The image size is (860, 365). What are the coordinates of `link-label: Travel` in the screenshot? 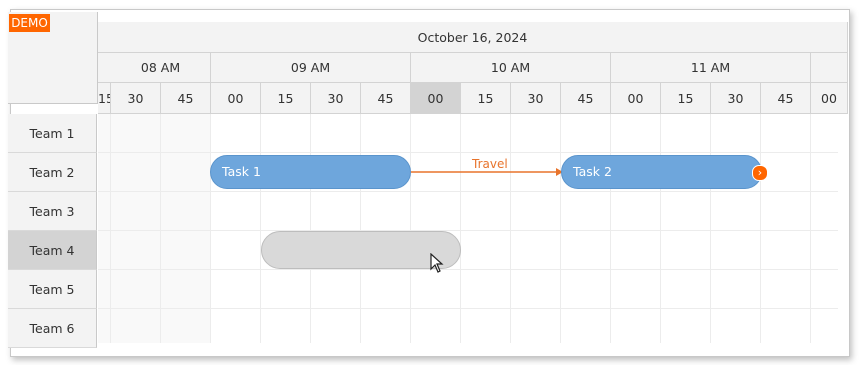 It's located at (490, 164).